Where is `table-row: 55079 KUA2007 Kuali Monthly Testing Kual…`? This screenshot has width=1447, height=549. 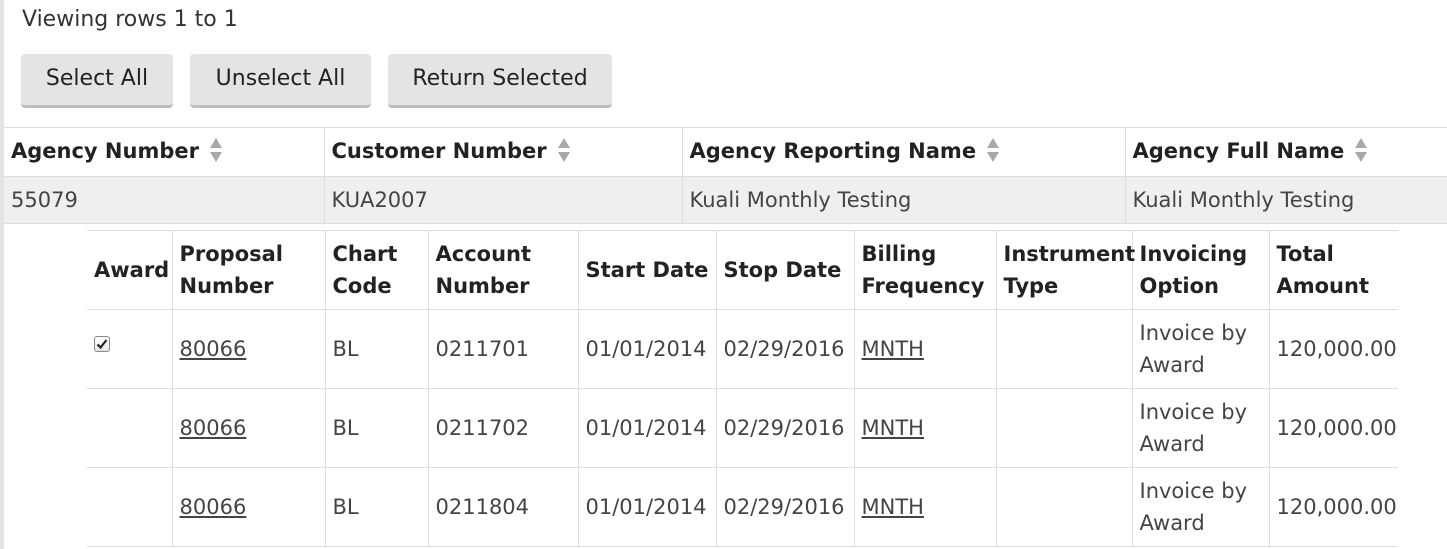 table-row: 55079 KUA2007 Kuali Monthly Testing Kual… is located at coordinates (725, 200).